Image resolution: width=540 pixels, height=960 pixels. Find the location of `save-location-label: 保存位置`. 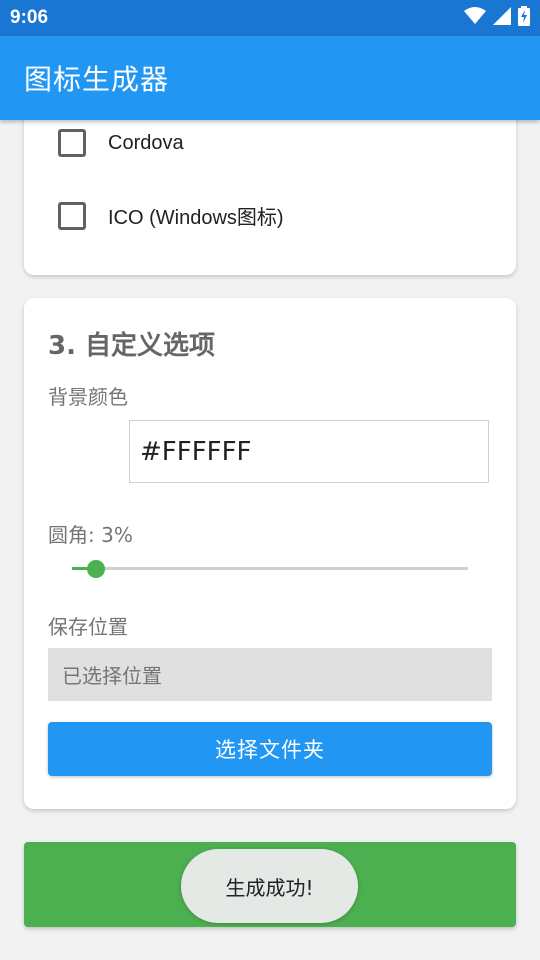

save-location-label: 保存位置 is located at coordinates (88, 627).